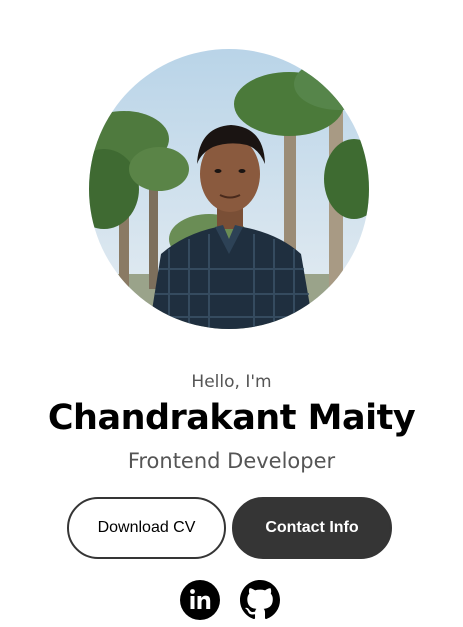 This screenshot has width=463, height=627. Describe the element at coordinates (231, 382) in the screenshot. I see `greeting-text: Hello, I'm` at that location.